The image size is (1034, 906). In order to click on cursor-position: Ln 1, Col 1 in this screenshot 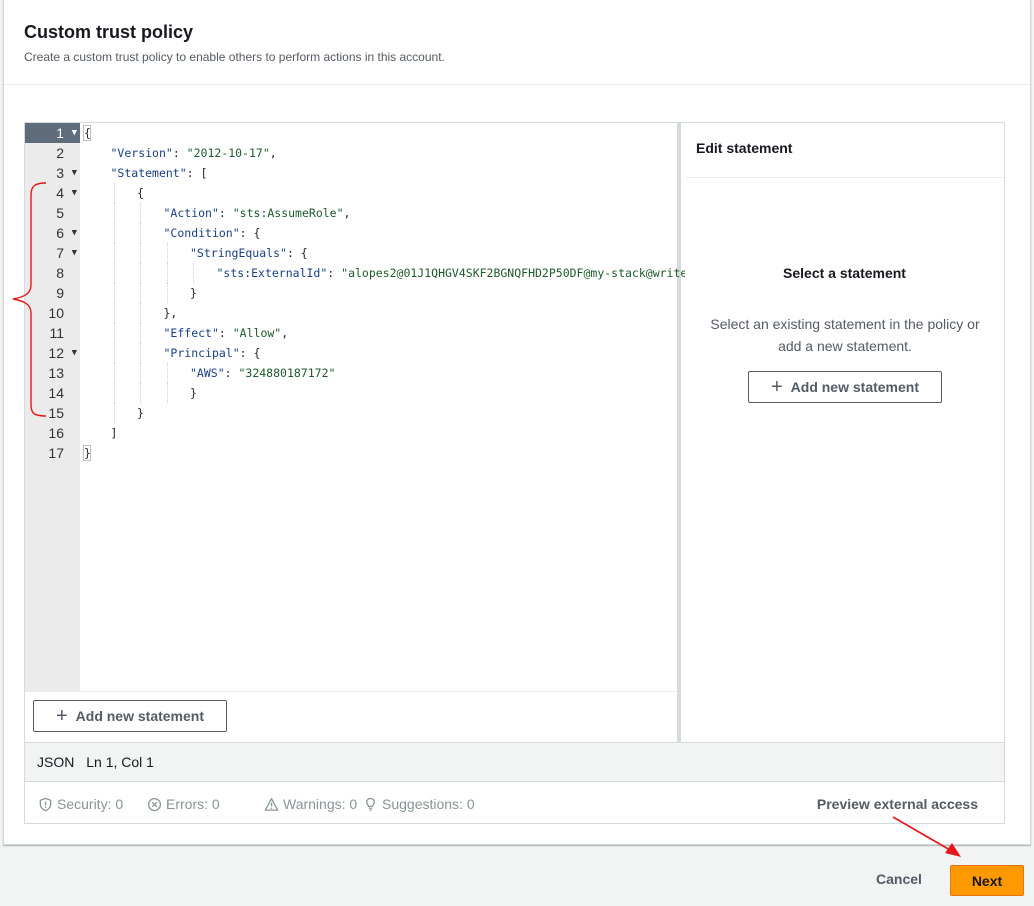, I will do `click(120, 762)`.